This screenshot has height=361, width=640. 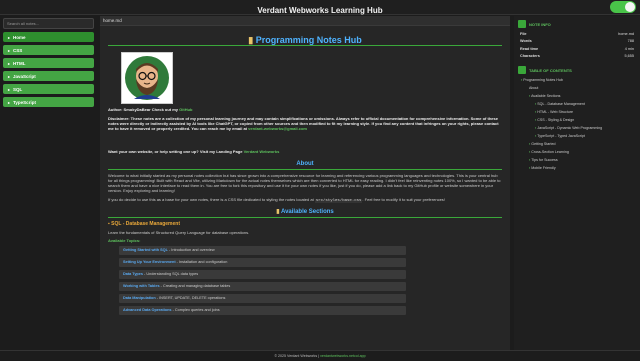 What do you see at coordinates (578, 120) in the screenshot?
I see `toc-item: ▪ CSS - Styling & Design` at bounding box center [578, 120].